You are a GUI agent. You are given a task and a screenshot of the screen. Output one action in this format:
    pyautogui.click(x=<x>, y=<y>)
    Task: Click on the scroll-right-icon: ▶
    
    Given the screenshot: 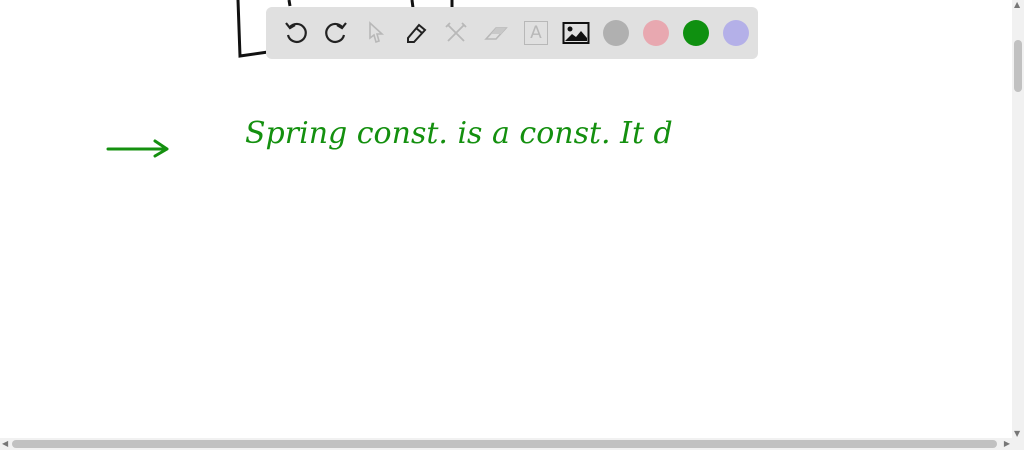 What is the action you would take?
    pyautogui.click(x=1007, y=443)
    